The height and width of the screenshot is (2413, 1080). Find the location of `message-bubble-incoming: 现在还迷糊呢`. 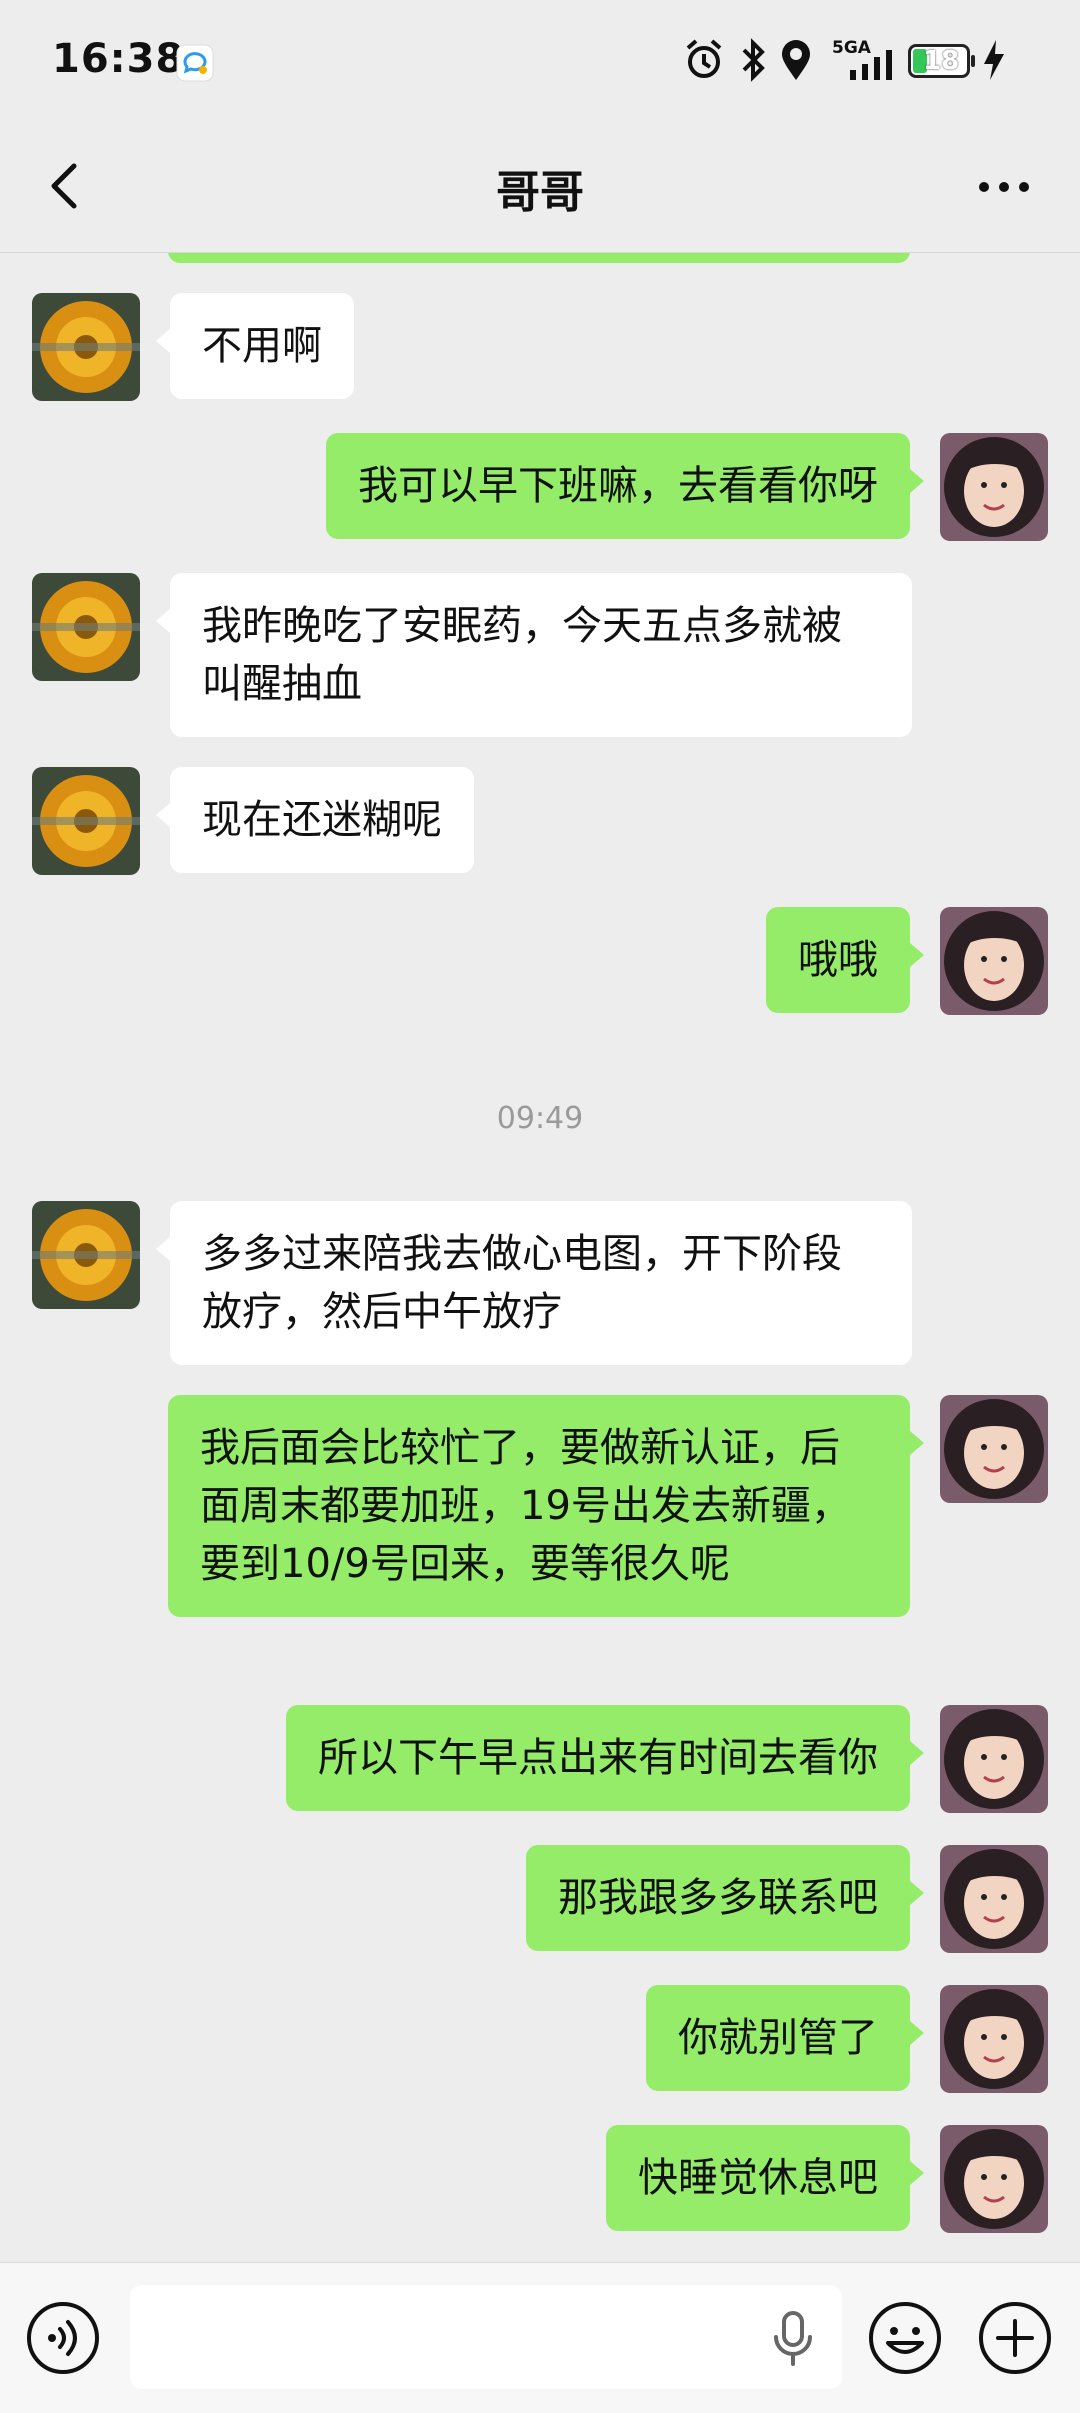

message-bubble-incoming: 现在还迷糊呢 is located at coordinates (315, 820).